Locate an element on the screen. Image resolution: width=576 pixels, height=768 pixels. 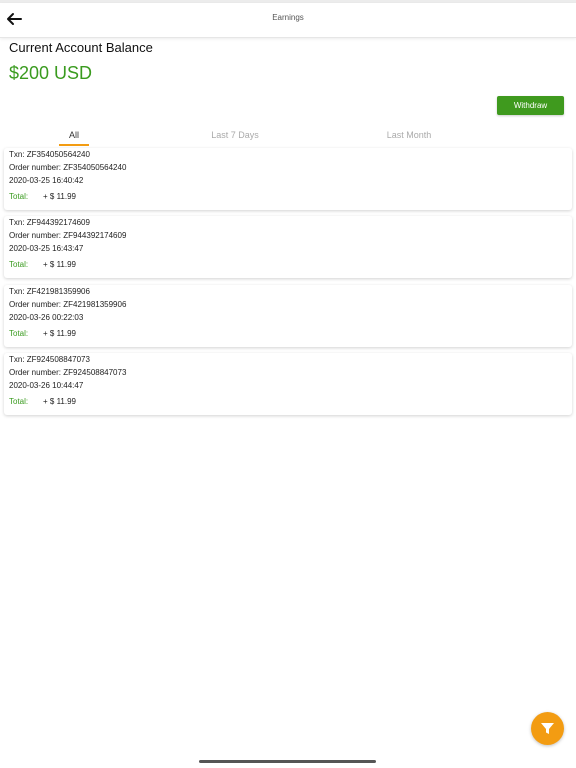
filter-button is located at coordinates (547, 728).